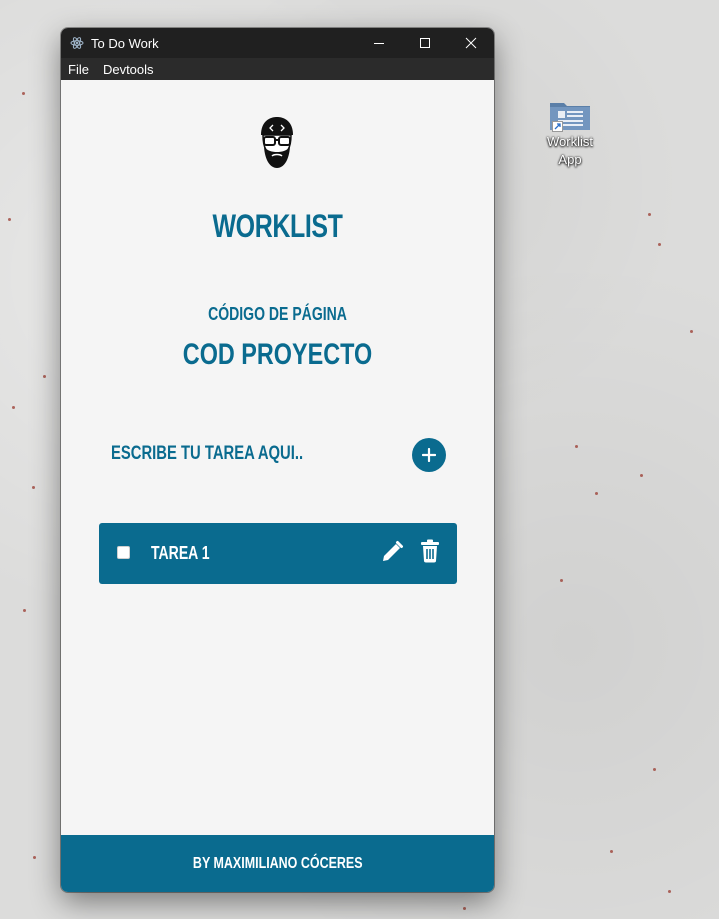 This screenshot has width=719, height=919. Describe the element at coordinates (277, 142) in the screenshot. I see `developer-avatar-icon` at that location.